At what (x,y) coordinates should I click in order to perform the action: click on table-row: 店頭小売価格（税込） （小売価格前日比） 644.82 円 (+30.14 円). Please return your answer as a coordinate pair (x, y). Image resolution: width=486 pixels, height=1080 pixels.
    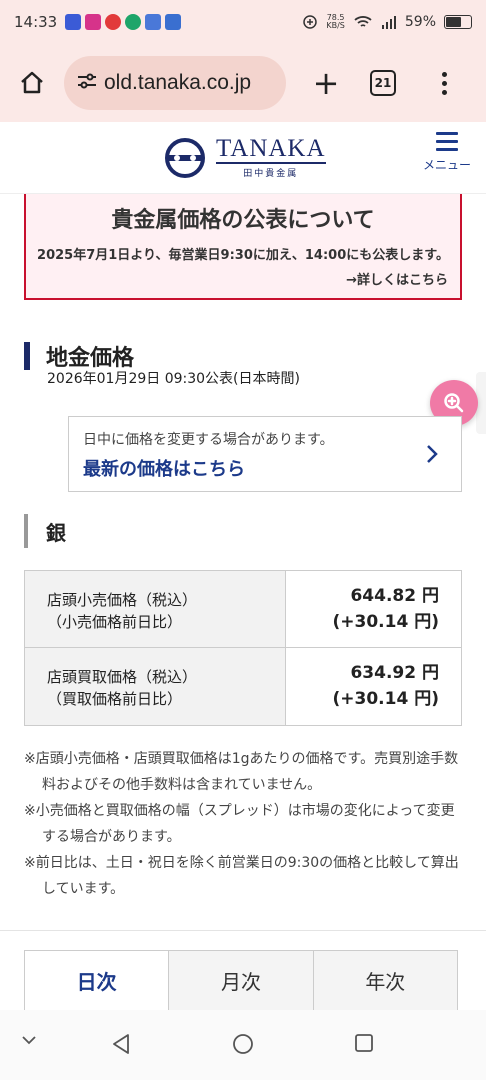
    Looking at the image, I should click on (243, 609).